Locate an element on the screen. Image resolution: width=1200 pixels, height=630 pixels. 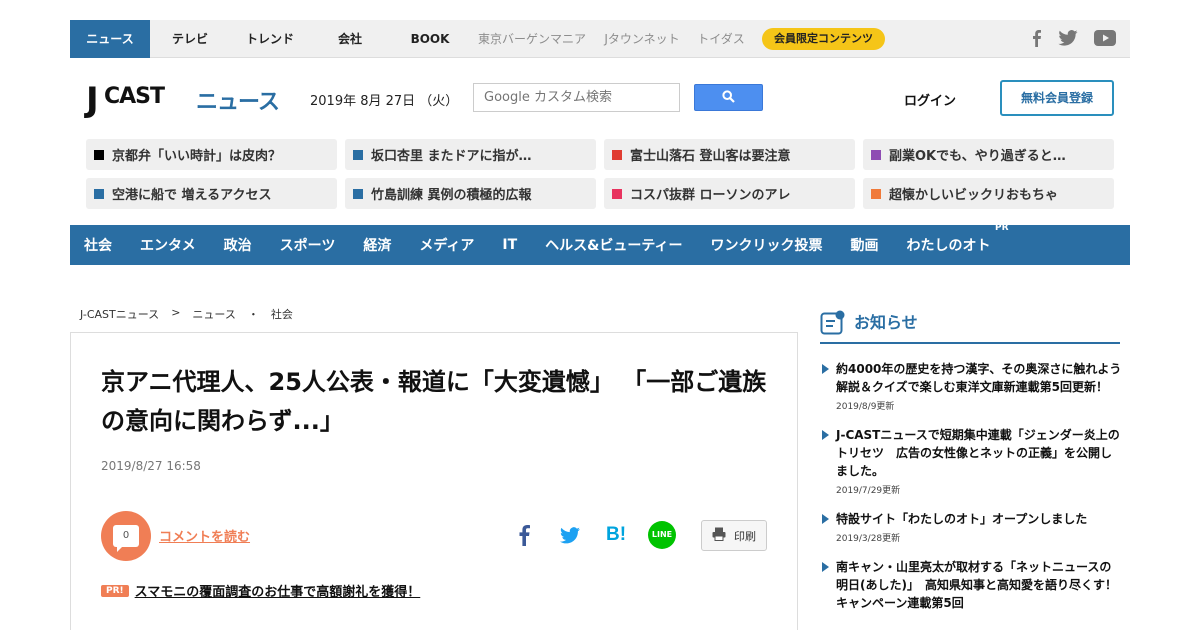
top-nav-trend: トレンド is located at coordinates (270, 39).